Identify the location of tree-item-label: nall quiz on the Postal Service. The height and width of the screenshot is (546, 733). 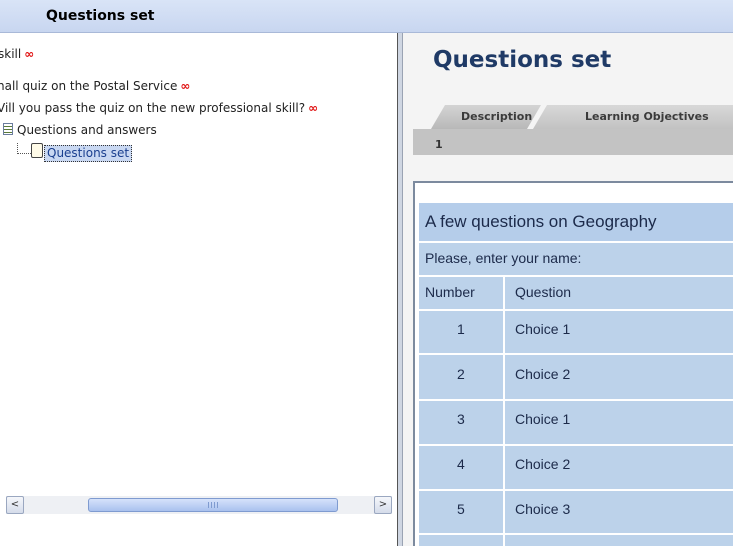
(89, 86).